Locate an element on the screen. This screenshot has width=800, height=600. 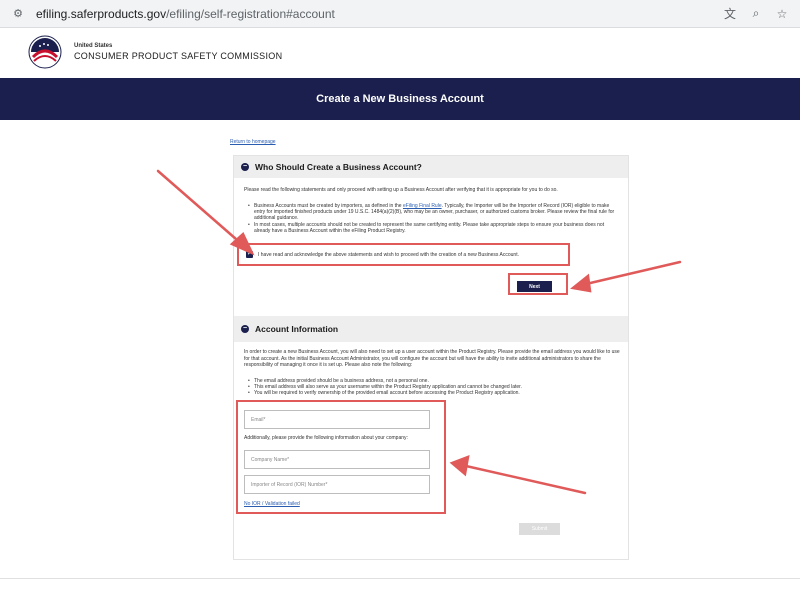
section-who-should-header: − Who Should Create a Business Account? is located at coordinates (431, 167).